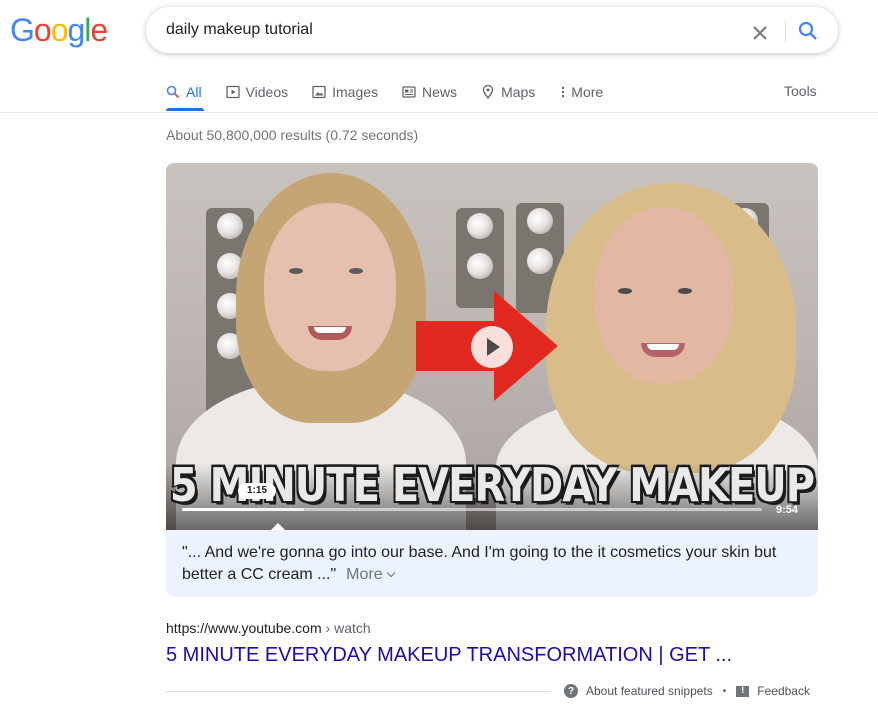 This screenshot has width=878, height=704. Describe the element at coordinates (358, 691) in the screenshot. I see `footer-divider` at that location.